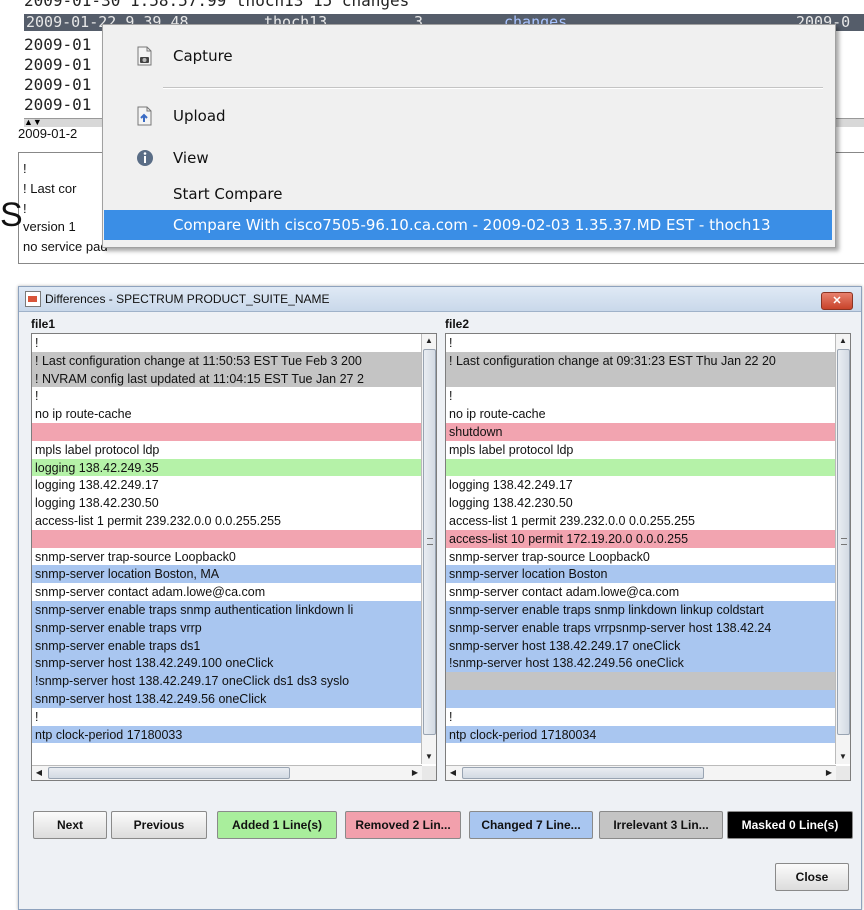 Image resolution: width=864 pixels, height=910 pixels. Describe the element at coordinates (203, 56) in the screenshot. I see `menu-item-label: Capture` at that location.